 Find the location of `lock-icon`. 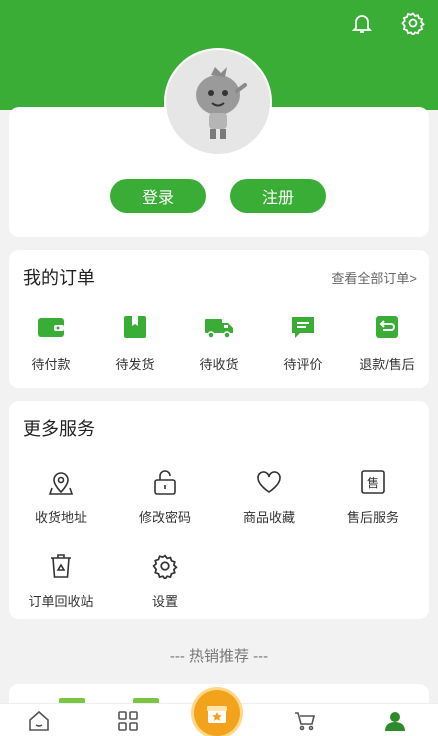

lock-icon is located at coordinates (165, 482).